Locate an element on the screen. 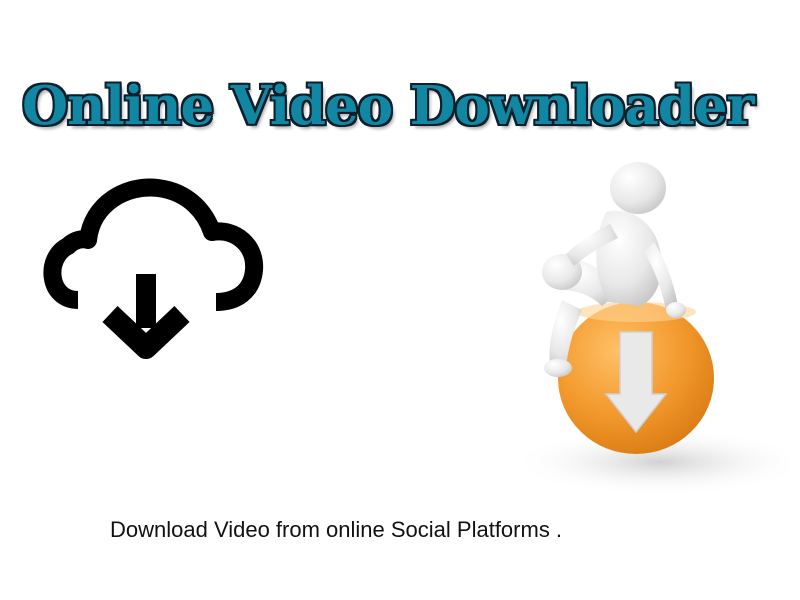  page-title: Online Video Downloader is located at coordinates (388, 106).